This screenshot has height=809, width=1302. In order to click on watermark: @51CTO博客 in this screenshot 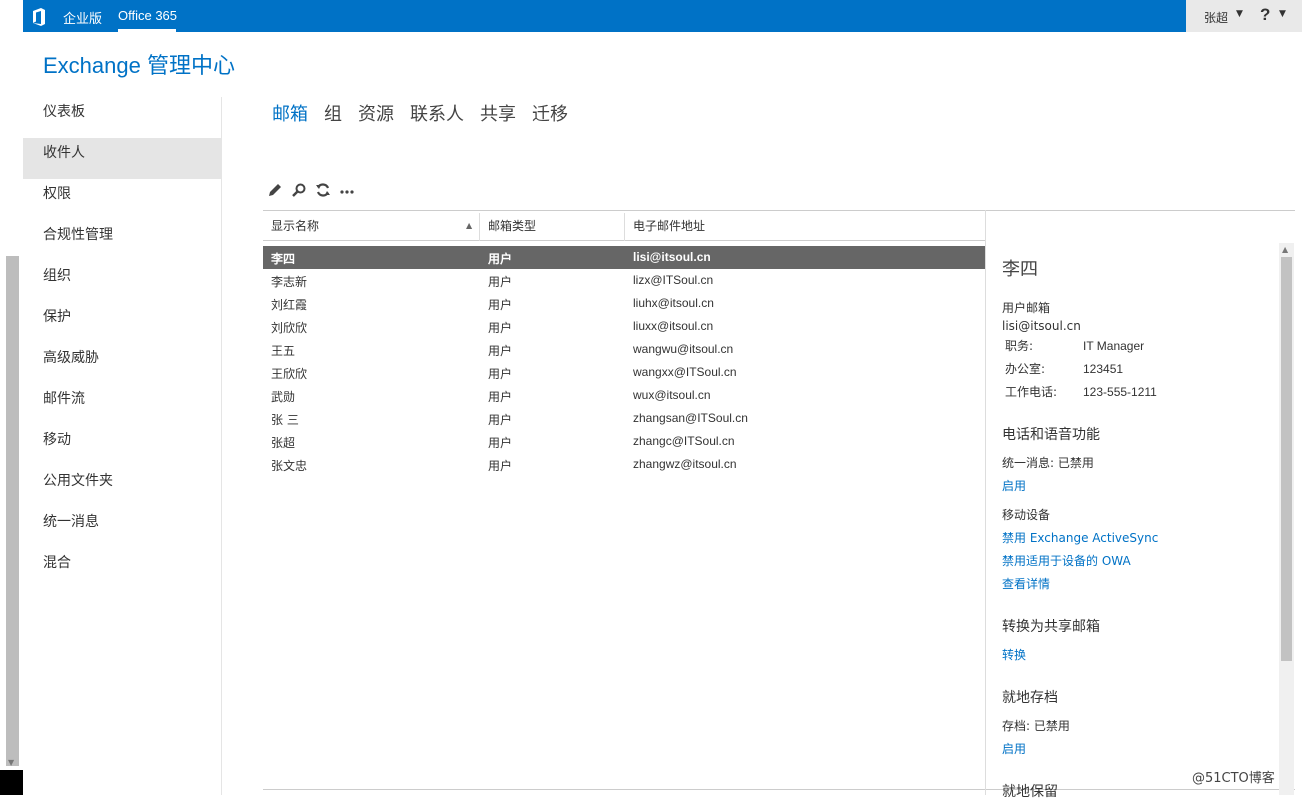, I will do `click(1233, 776)`.